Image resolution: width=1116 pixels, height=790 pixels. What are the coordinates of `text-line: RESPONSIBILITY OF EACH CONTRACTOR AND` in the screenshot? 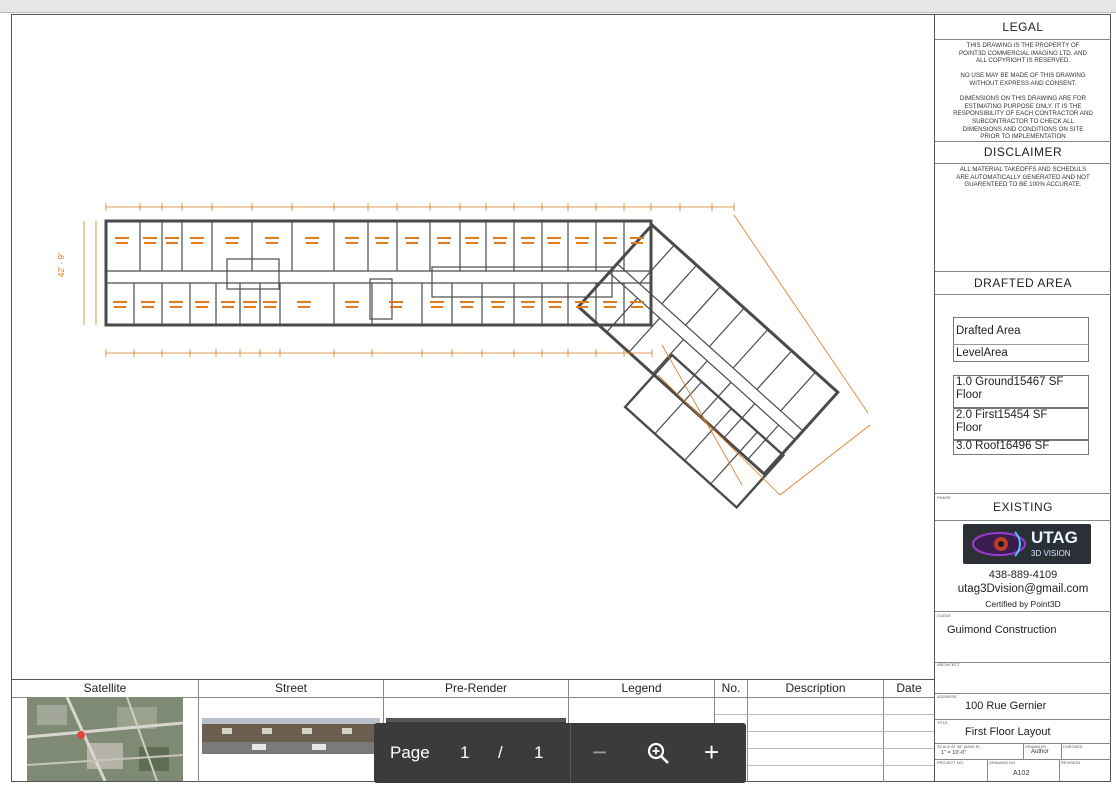 It's located at (1023, 114).